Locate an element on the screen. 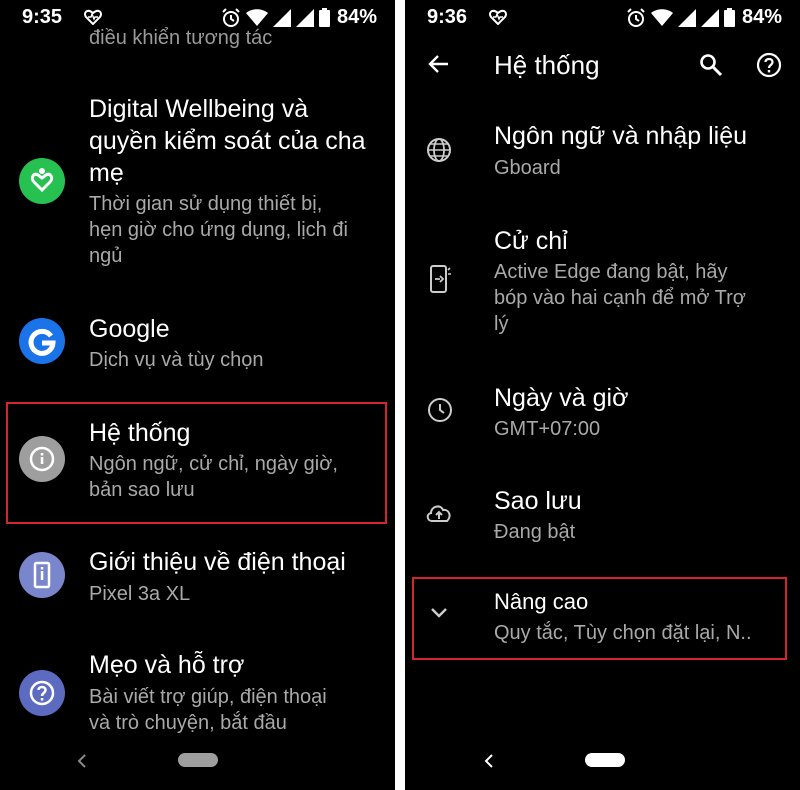 The height and width of the screenshot is (790, 800). item-subtitle-line: bản sao lưu is located at coordinates (142, 490).